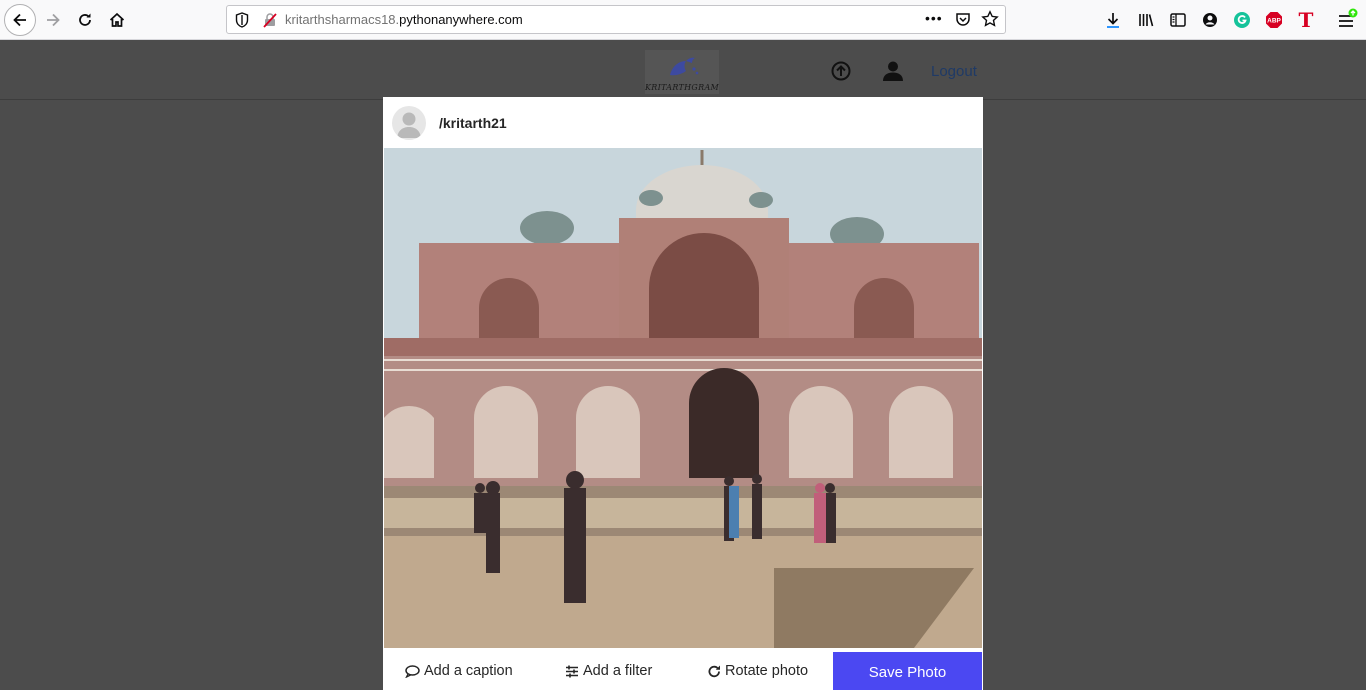 This screenshot has height=690, width=1366. I want to click on bookmark-star-icon, so click(990, 21).